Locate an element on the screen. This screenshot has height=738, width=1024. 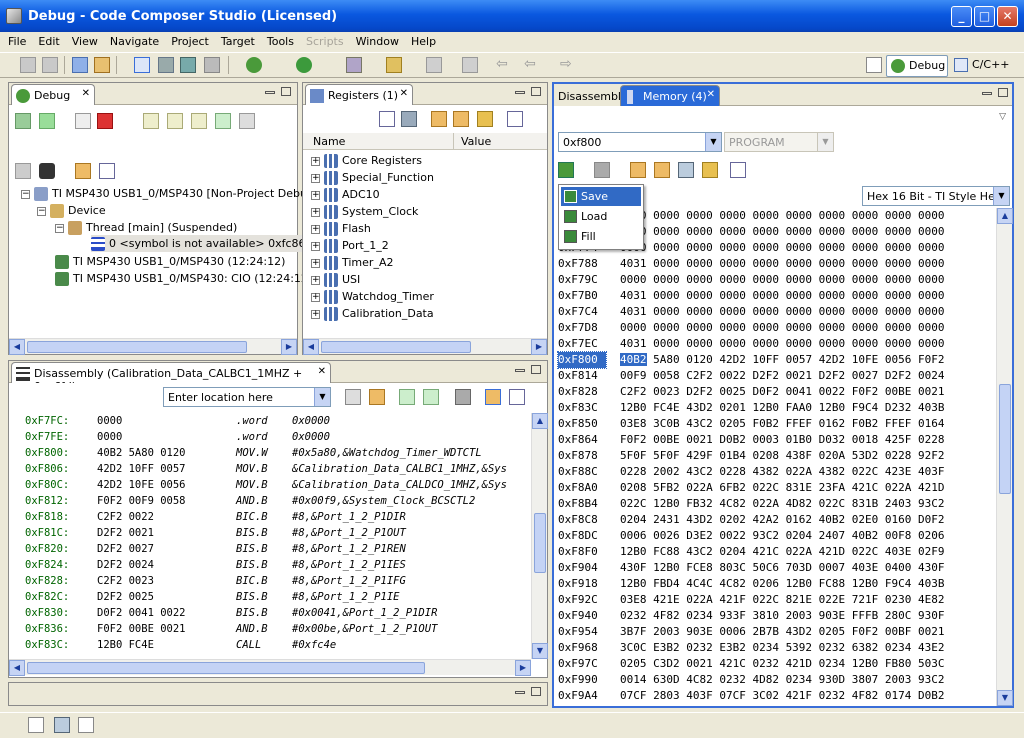
disasm-vscroll: ▲ ▼ is located at coordinates (539, 536).